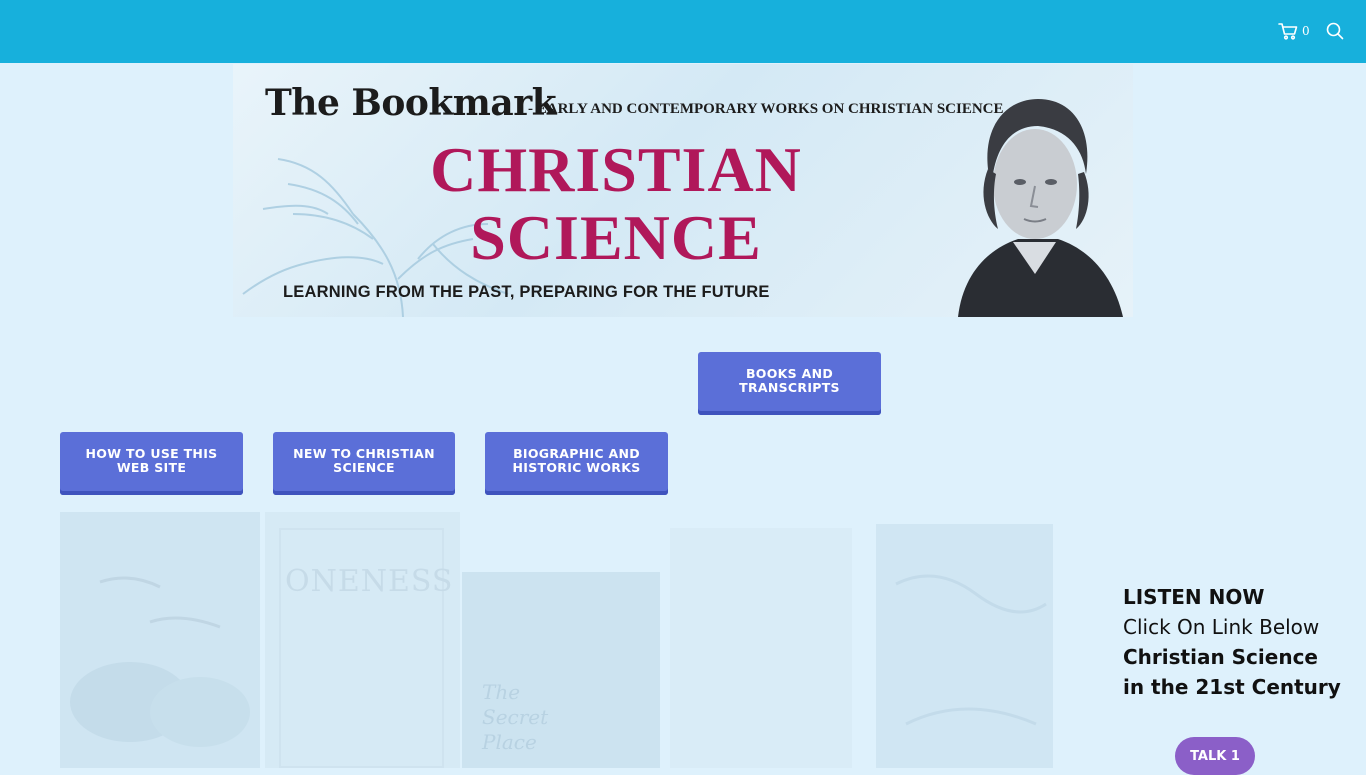 Image resolution: width=1366 pixels, height=775 pixels. What do you see at coordinates (1306, 31) in the screenshot?
I see `cart-count: 0` at bounding box center [1306, 31].